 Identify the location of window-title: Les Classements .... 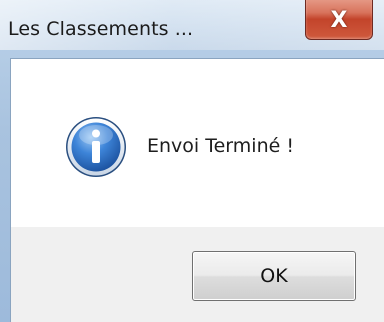
(101, 29).